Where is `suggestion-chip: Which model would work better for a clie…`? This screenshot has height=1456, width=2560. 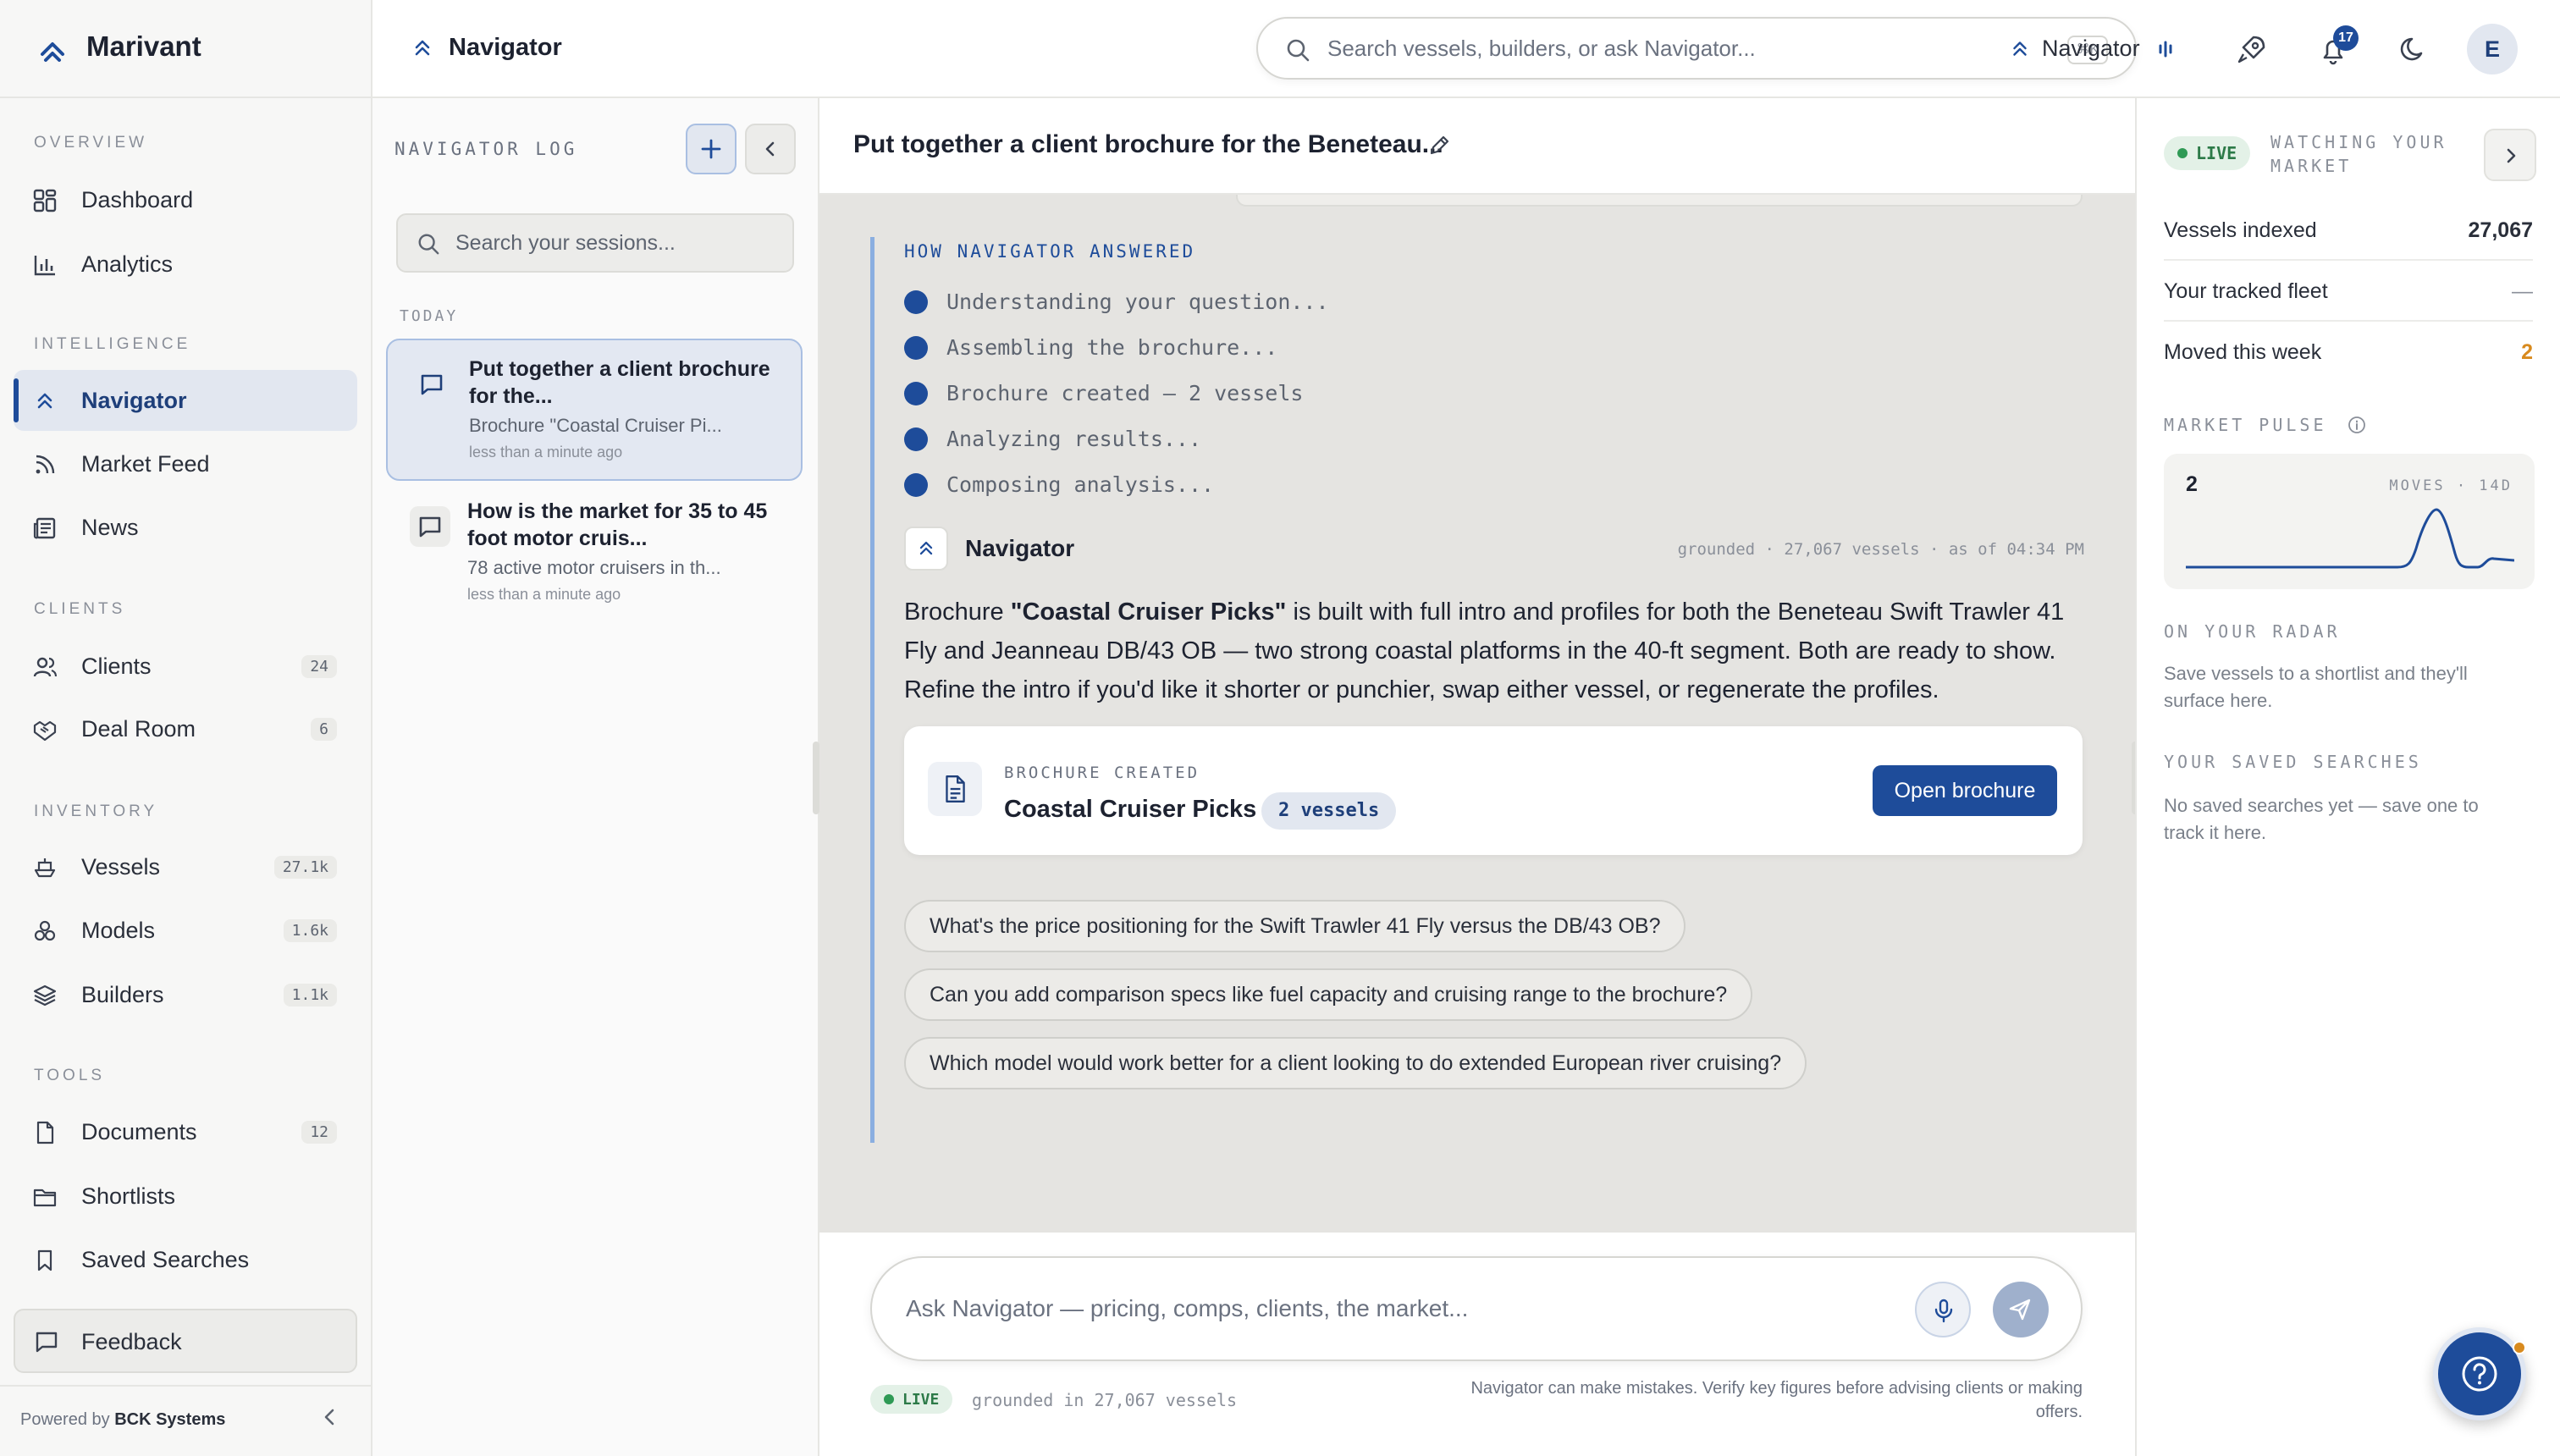
suggestion-chip: Which model would work better for a clie… is located at coordinates (1355, 1063).